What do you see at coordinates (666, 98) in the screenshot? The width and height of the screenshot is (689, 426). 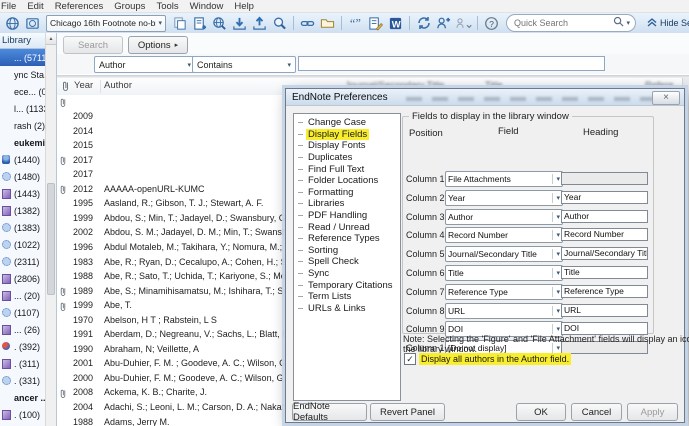 I see `close-icon` at bounding box center [666, 98].